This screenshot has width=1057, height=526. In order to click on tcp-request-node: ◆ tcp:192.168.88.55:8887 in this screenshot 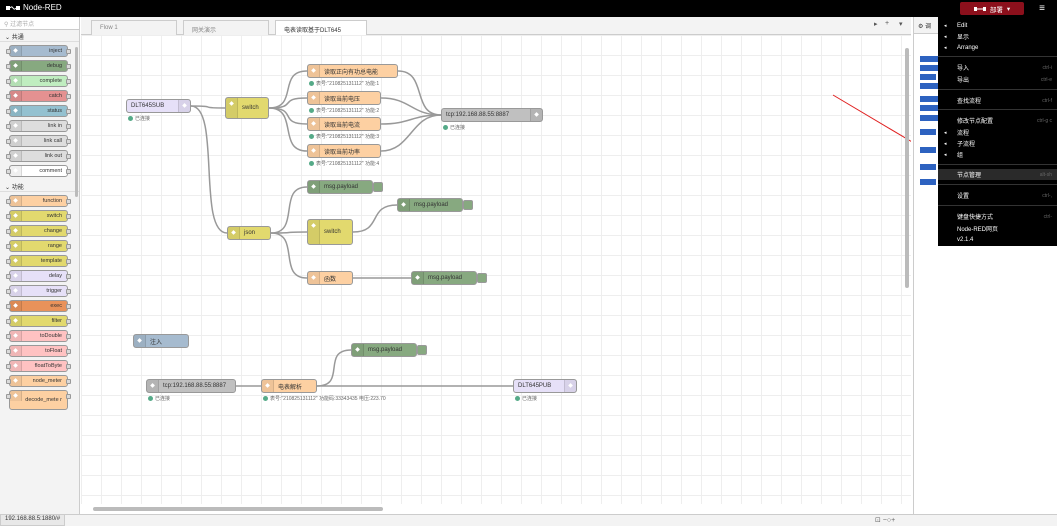, I will do `click(492, 115)`.